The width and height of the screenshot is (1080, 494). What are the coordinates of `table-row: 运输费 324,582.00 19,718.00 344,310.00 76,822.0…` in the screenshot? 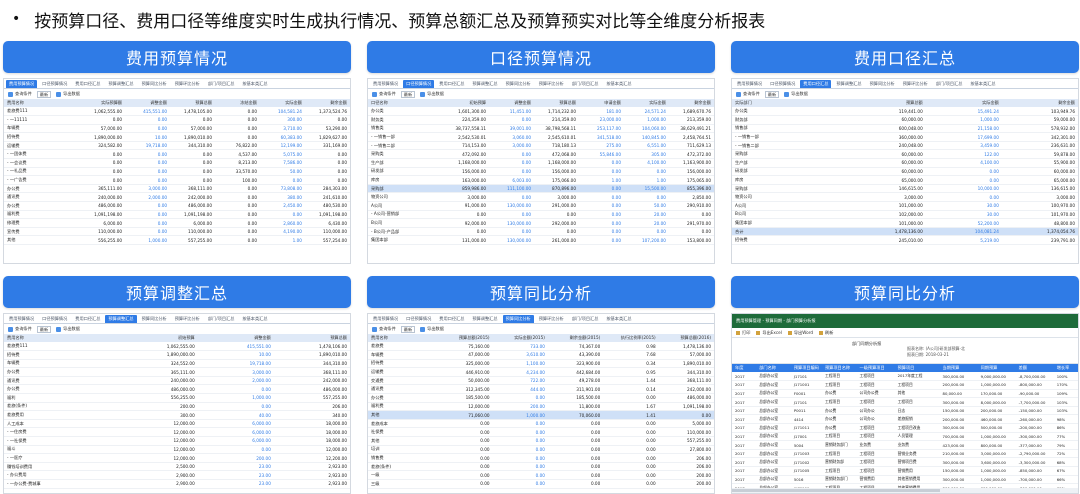 It's located at (177, 146).